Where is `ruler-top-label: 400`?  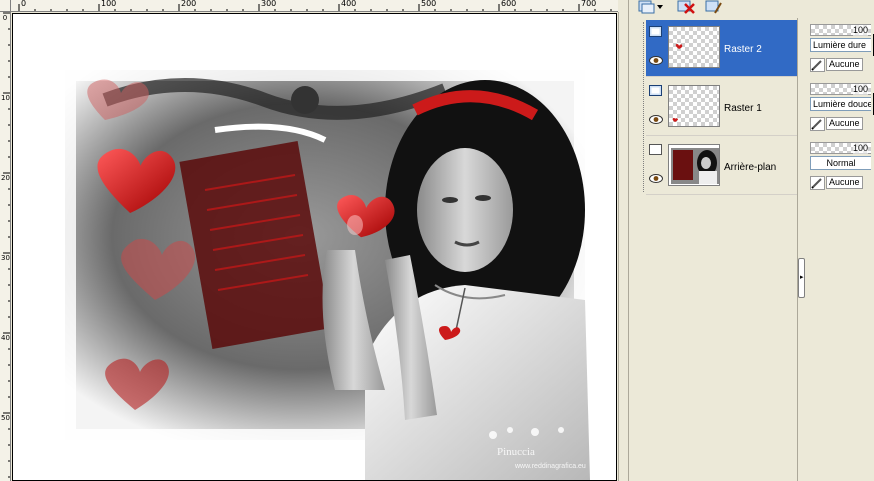
ruler-top-label: 400 is located at coordinates (349, 4).